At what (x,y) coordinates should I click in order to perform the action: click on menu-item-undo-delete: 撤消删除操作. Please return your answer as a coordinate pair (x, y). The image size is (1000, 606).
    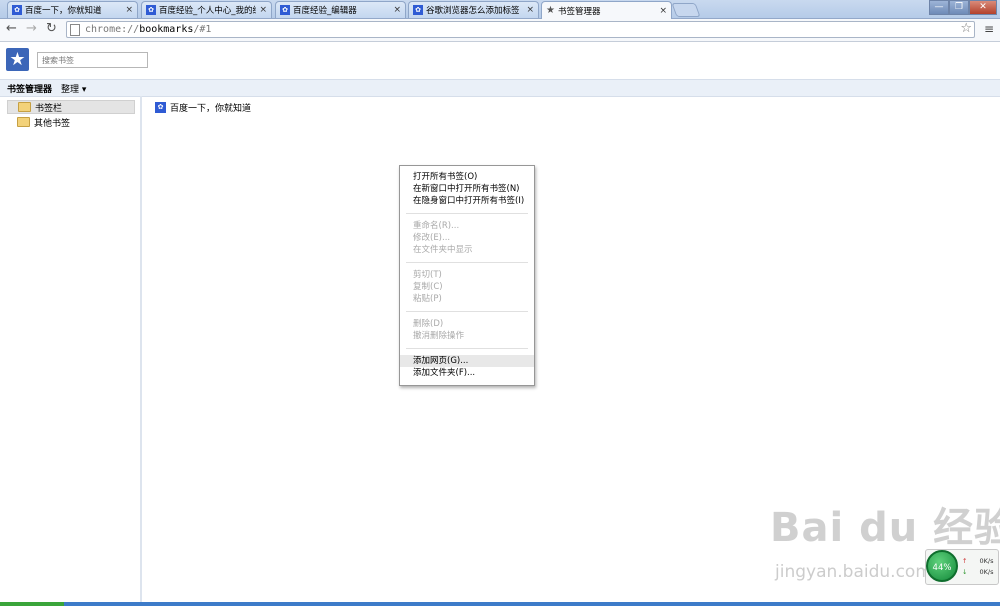
    Looking at the image, I should click on (439, 336).